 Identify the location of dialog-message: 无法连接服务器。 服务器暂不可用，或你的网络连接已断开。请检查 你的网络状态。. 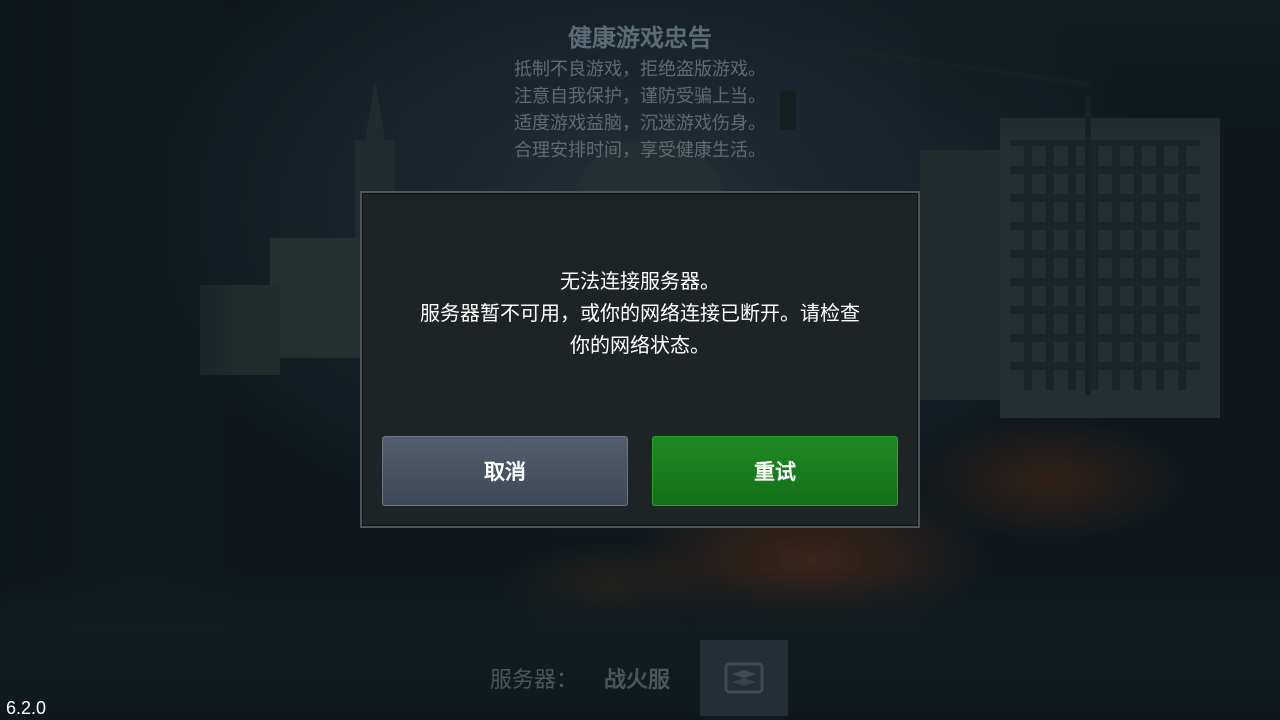
(640, 313).